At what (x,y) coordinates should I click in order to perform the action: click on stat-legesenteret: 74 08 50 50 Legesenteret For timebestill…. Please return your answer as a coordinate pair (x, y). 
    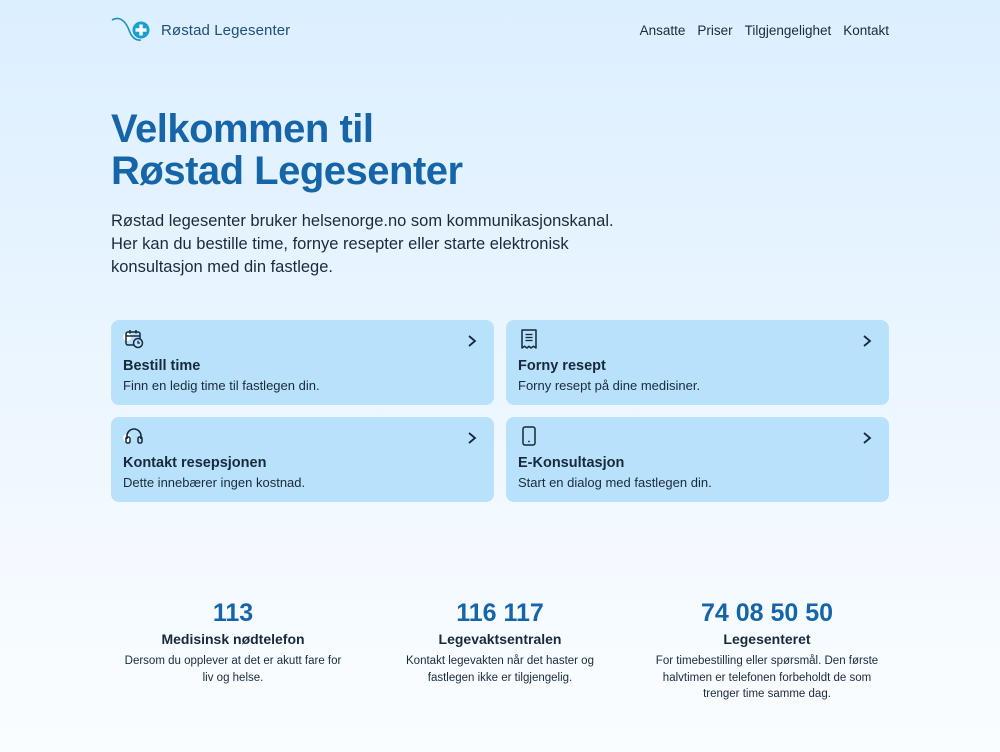
    Looking at the image, I should click on (767, 650).